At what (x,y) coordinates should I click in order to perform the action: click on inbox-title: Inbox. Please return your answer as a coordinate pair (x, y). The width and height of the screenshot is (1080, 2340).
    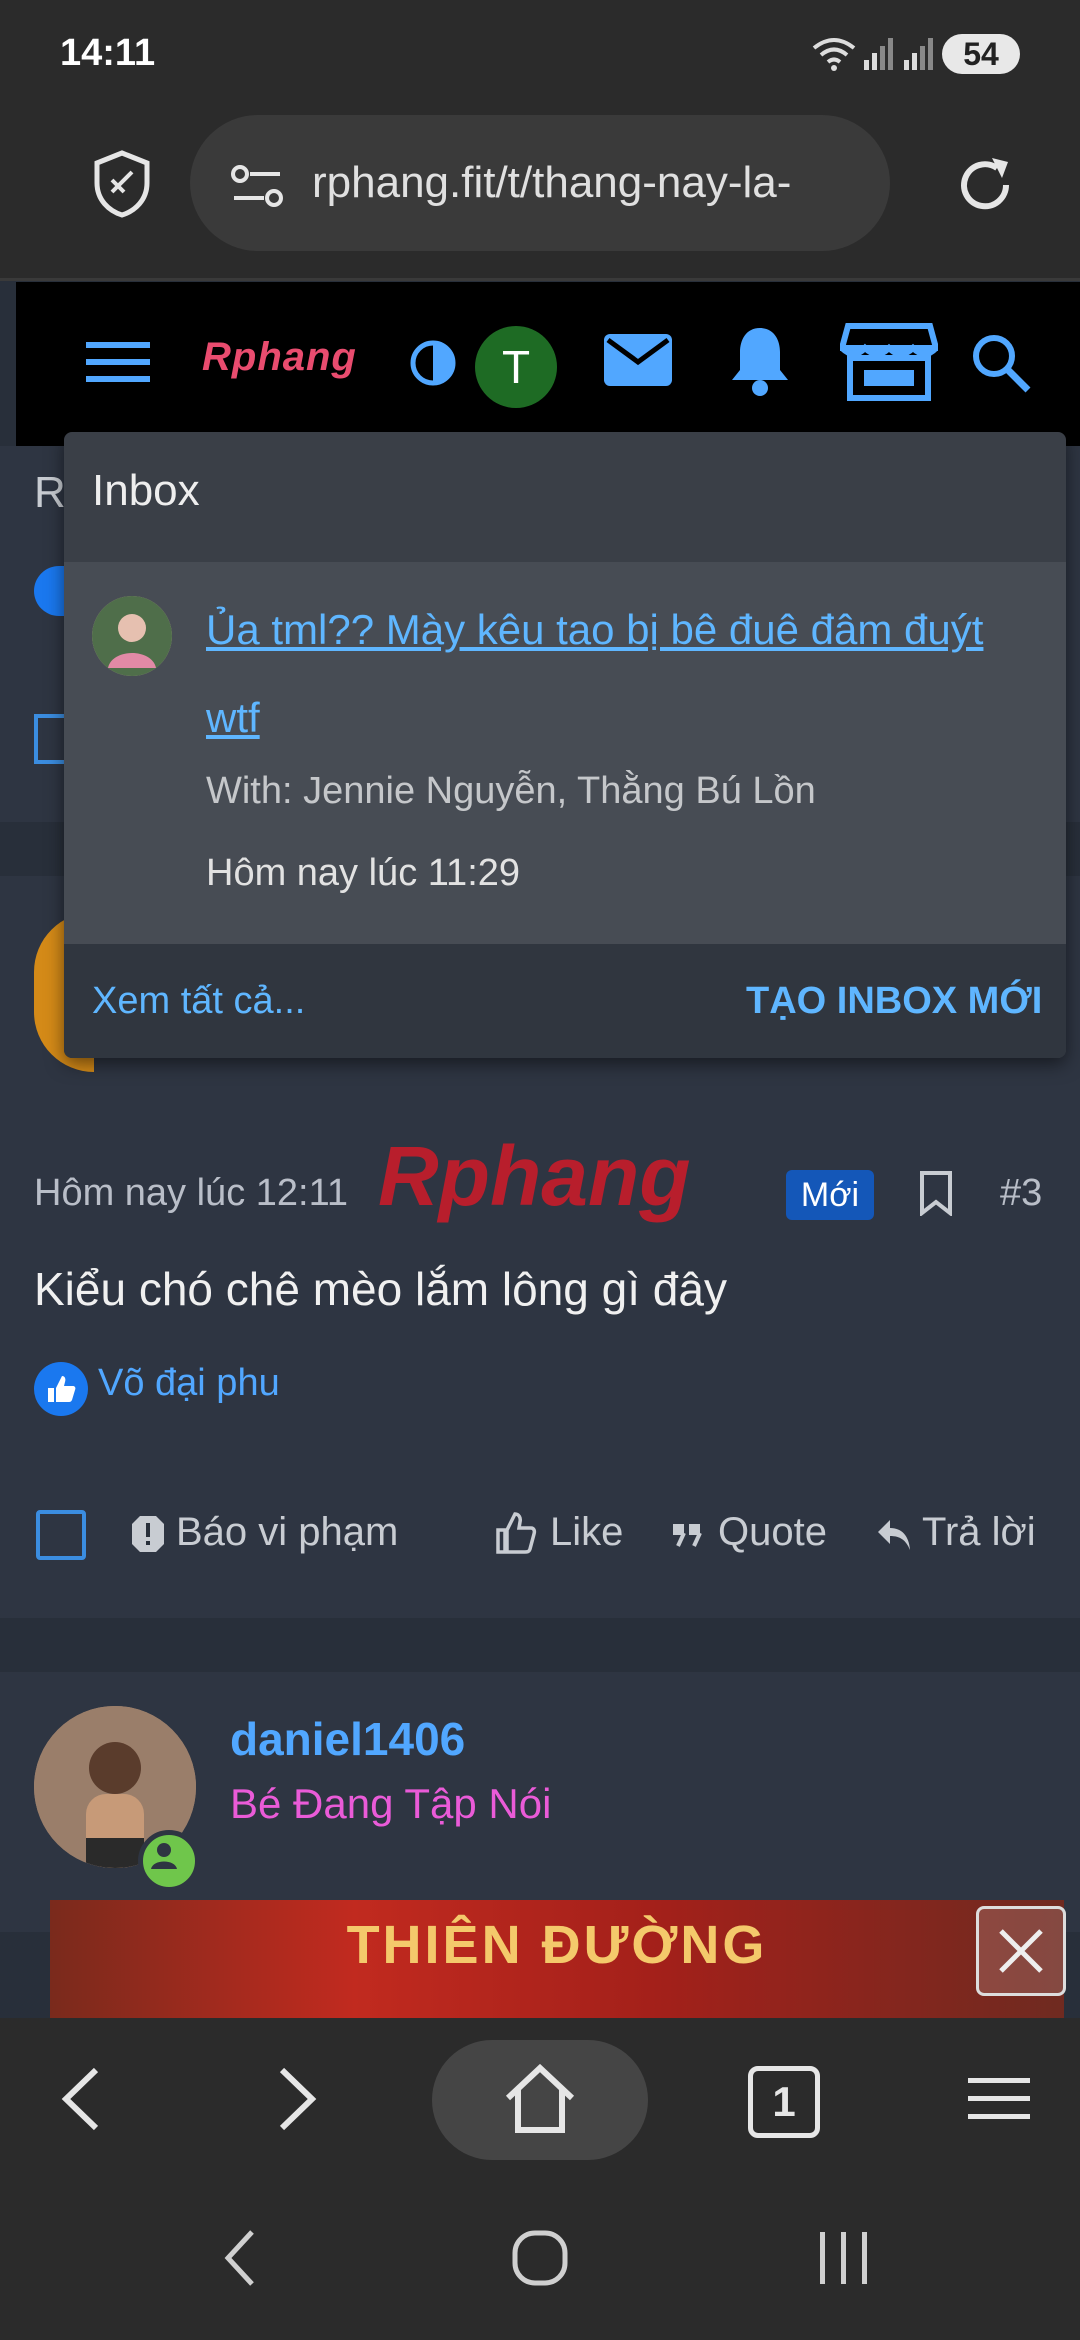
    Looking at the image, I should click on (146, 490).